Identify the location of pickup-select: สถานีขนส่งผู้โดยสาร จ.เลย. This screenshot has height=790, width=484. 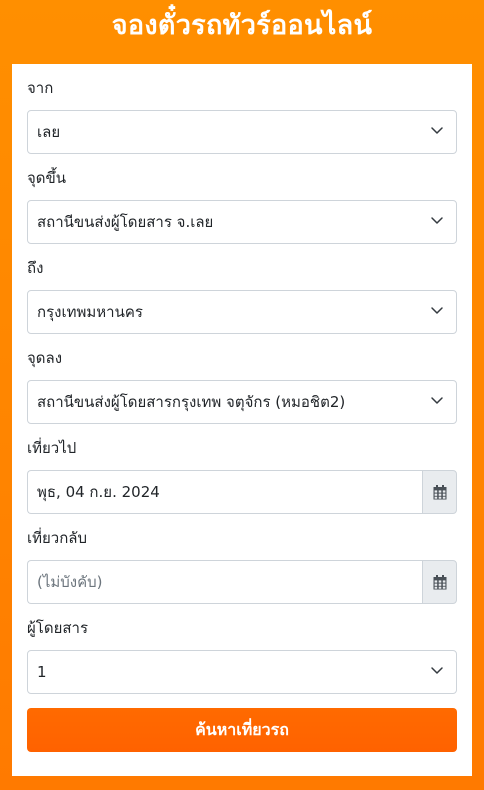
(242, 222).